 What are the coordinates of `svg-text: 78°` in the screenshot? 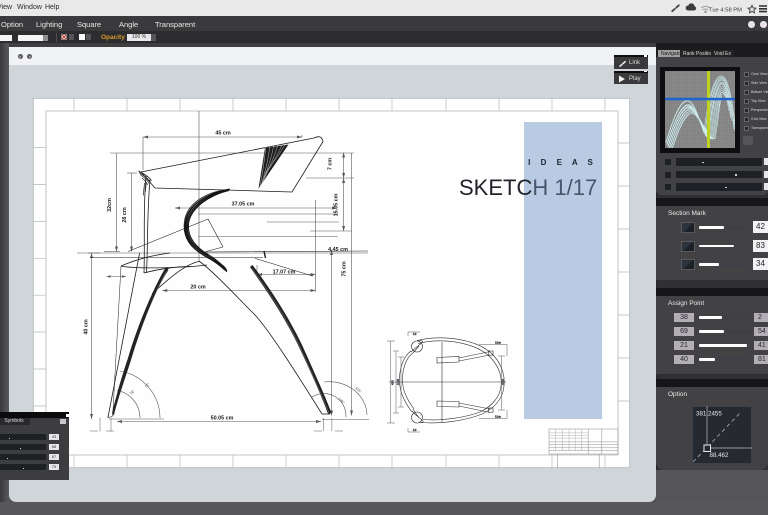 It's located at (132, 392).